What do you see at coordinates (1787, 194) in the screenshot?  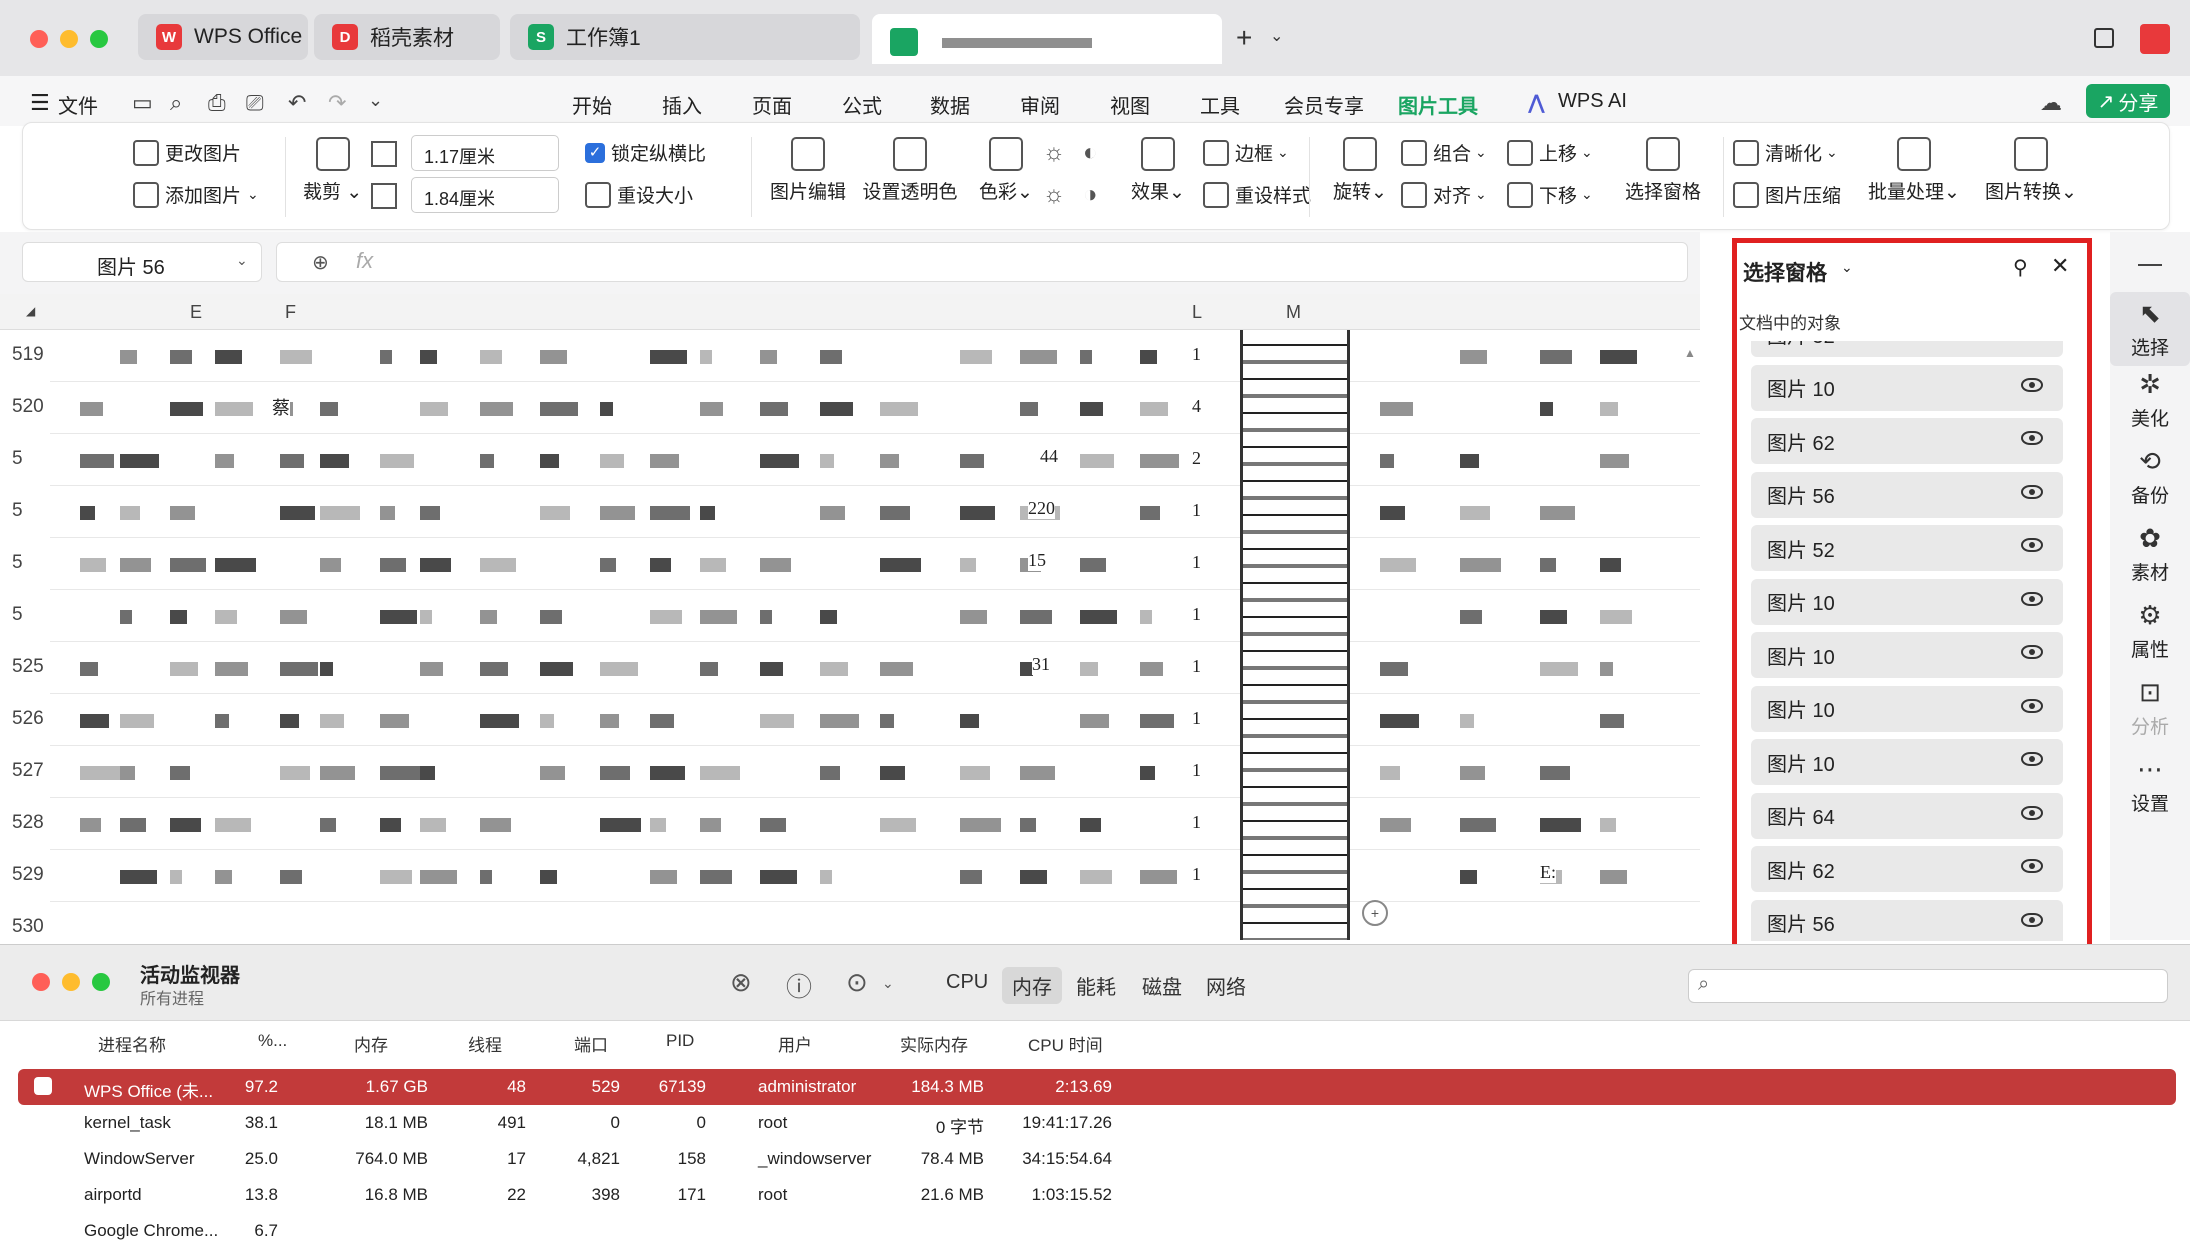 I see `compress-button: 图片压缩` at bounding box center [1787, 194].